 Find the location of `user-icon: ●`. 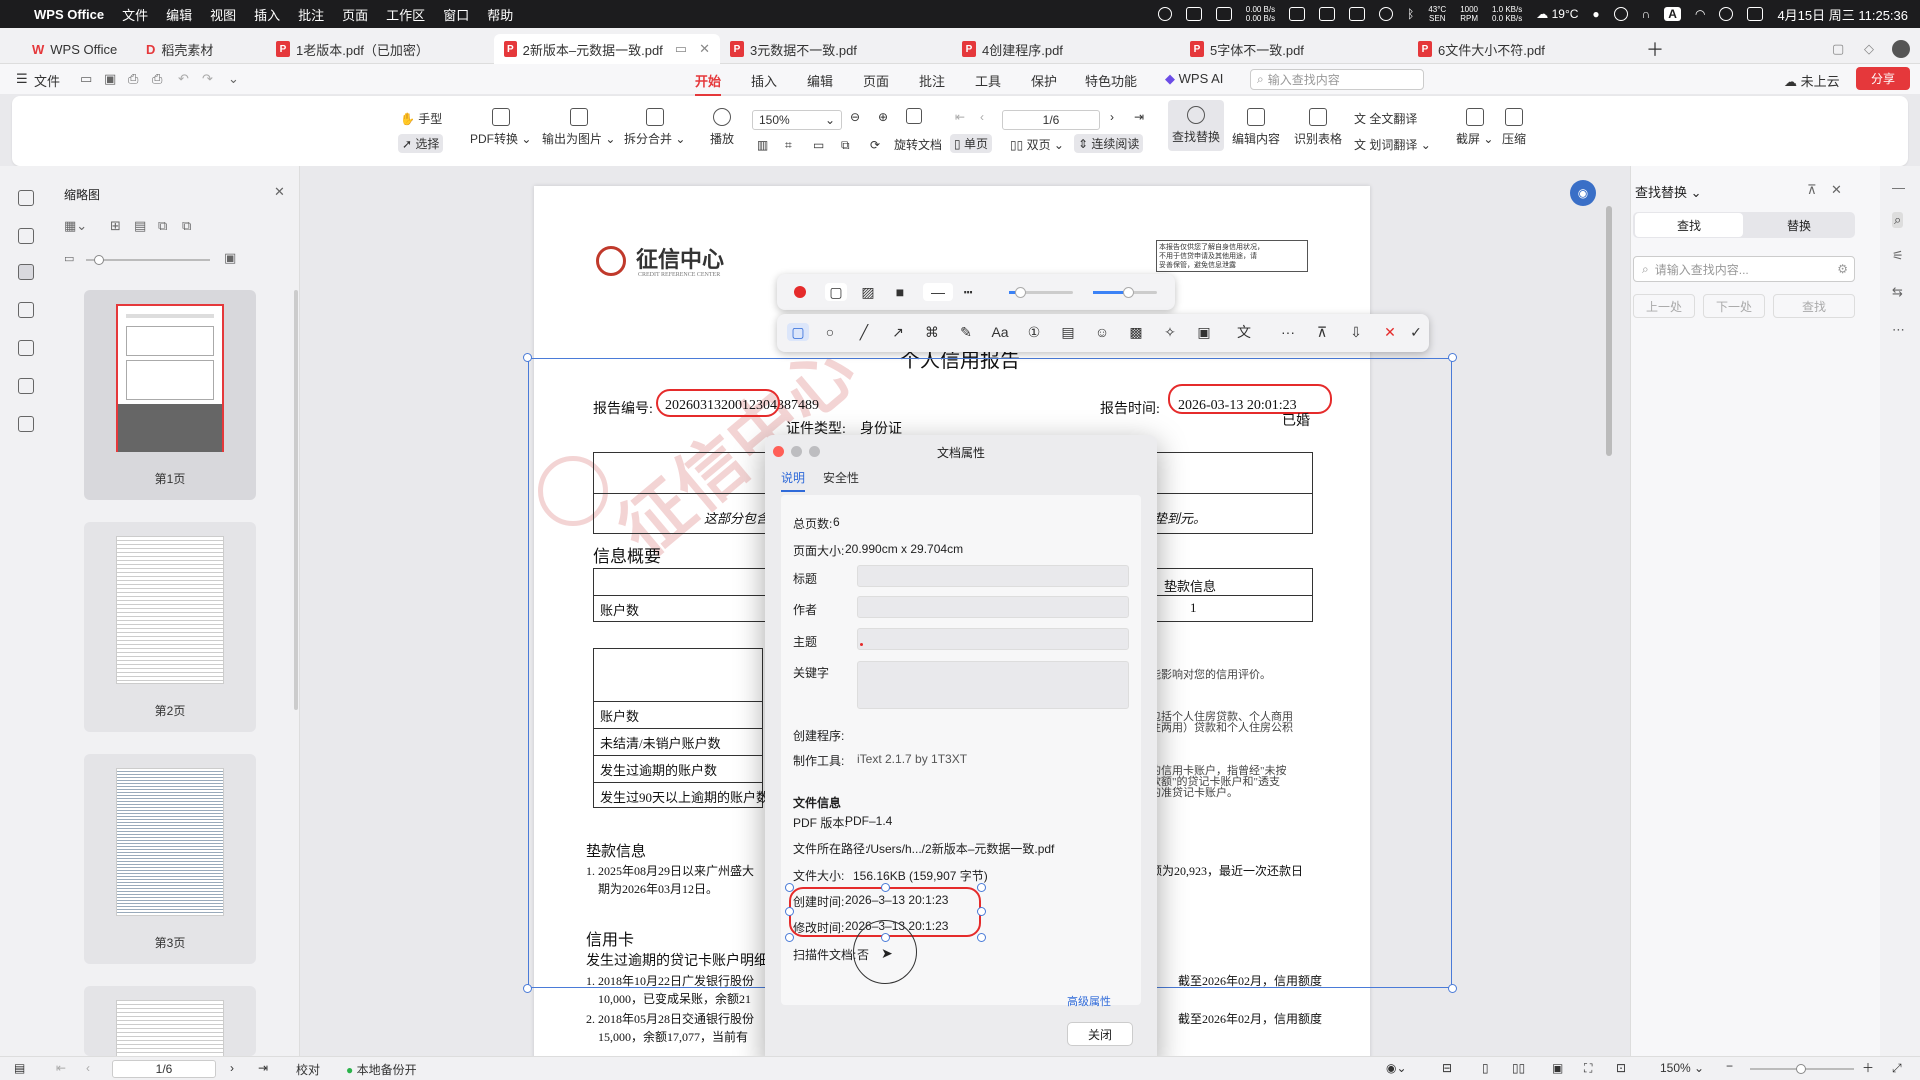

user-icon: ● is located at coordinates (1595, 14).